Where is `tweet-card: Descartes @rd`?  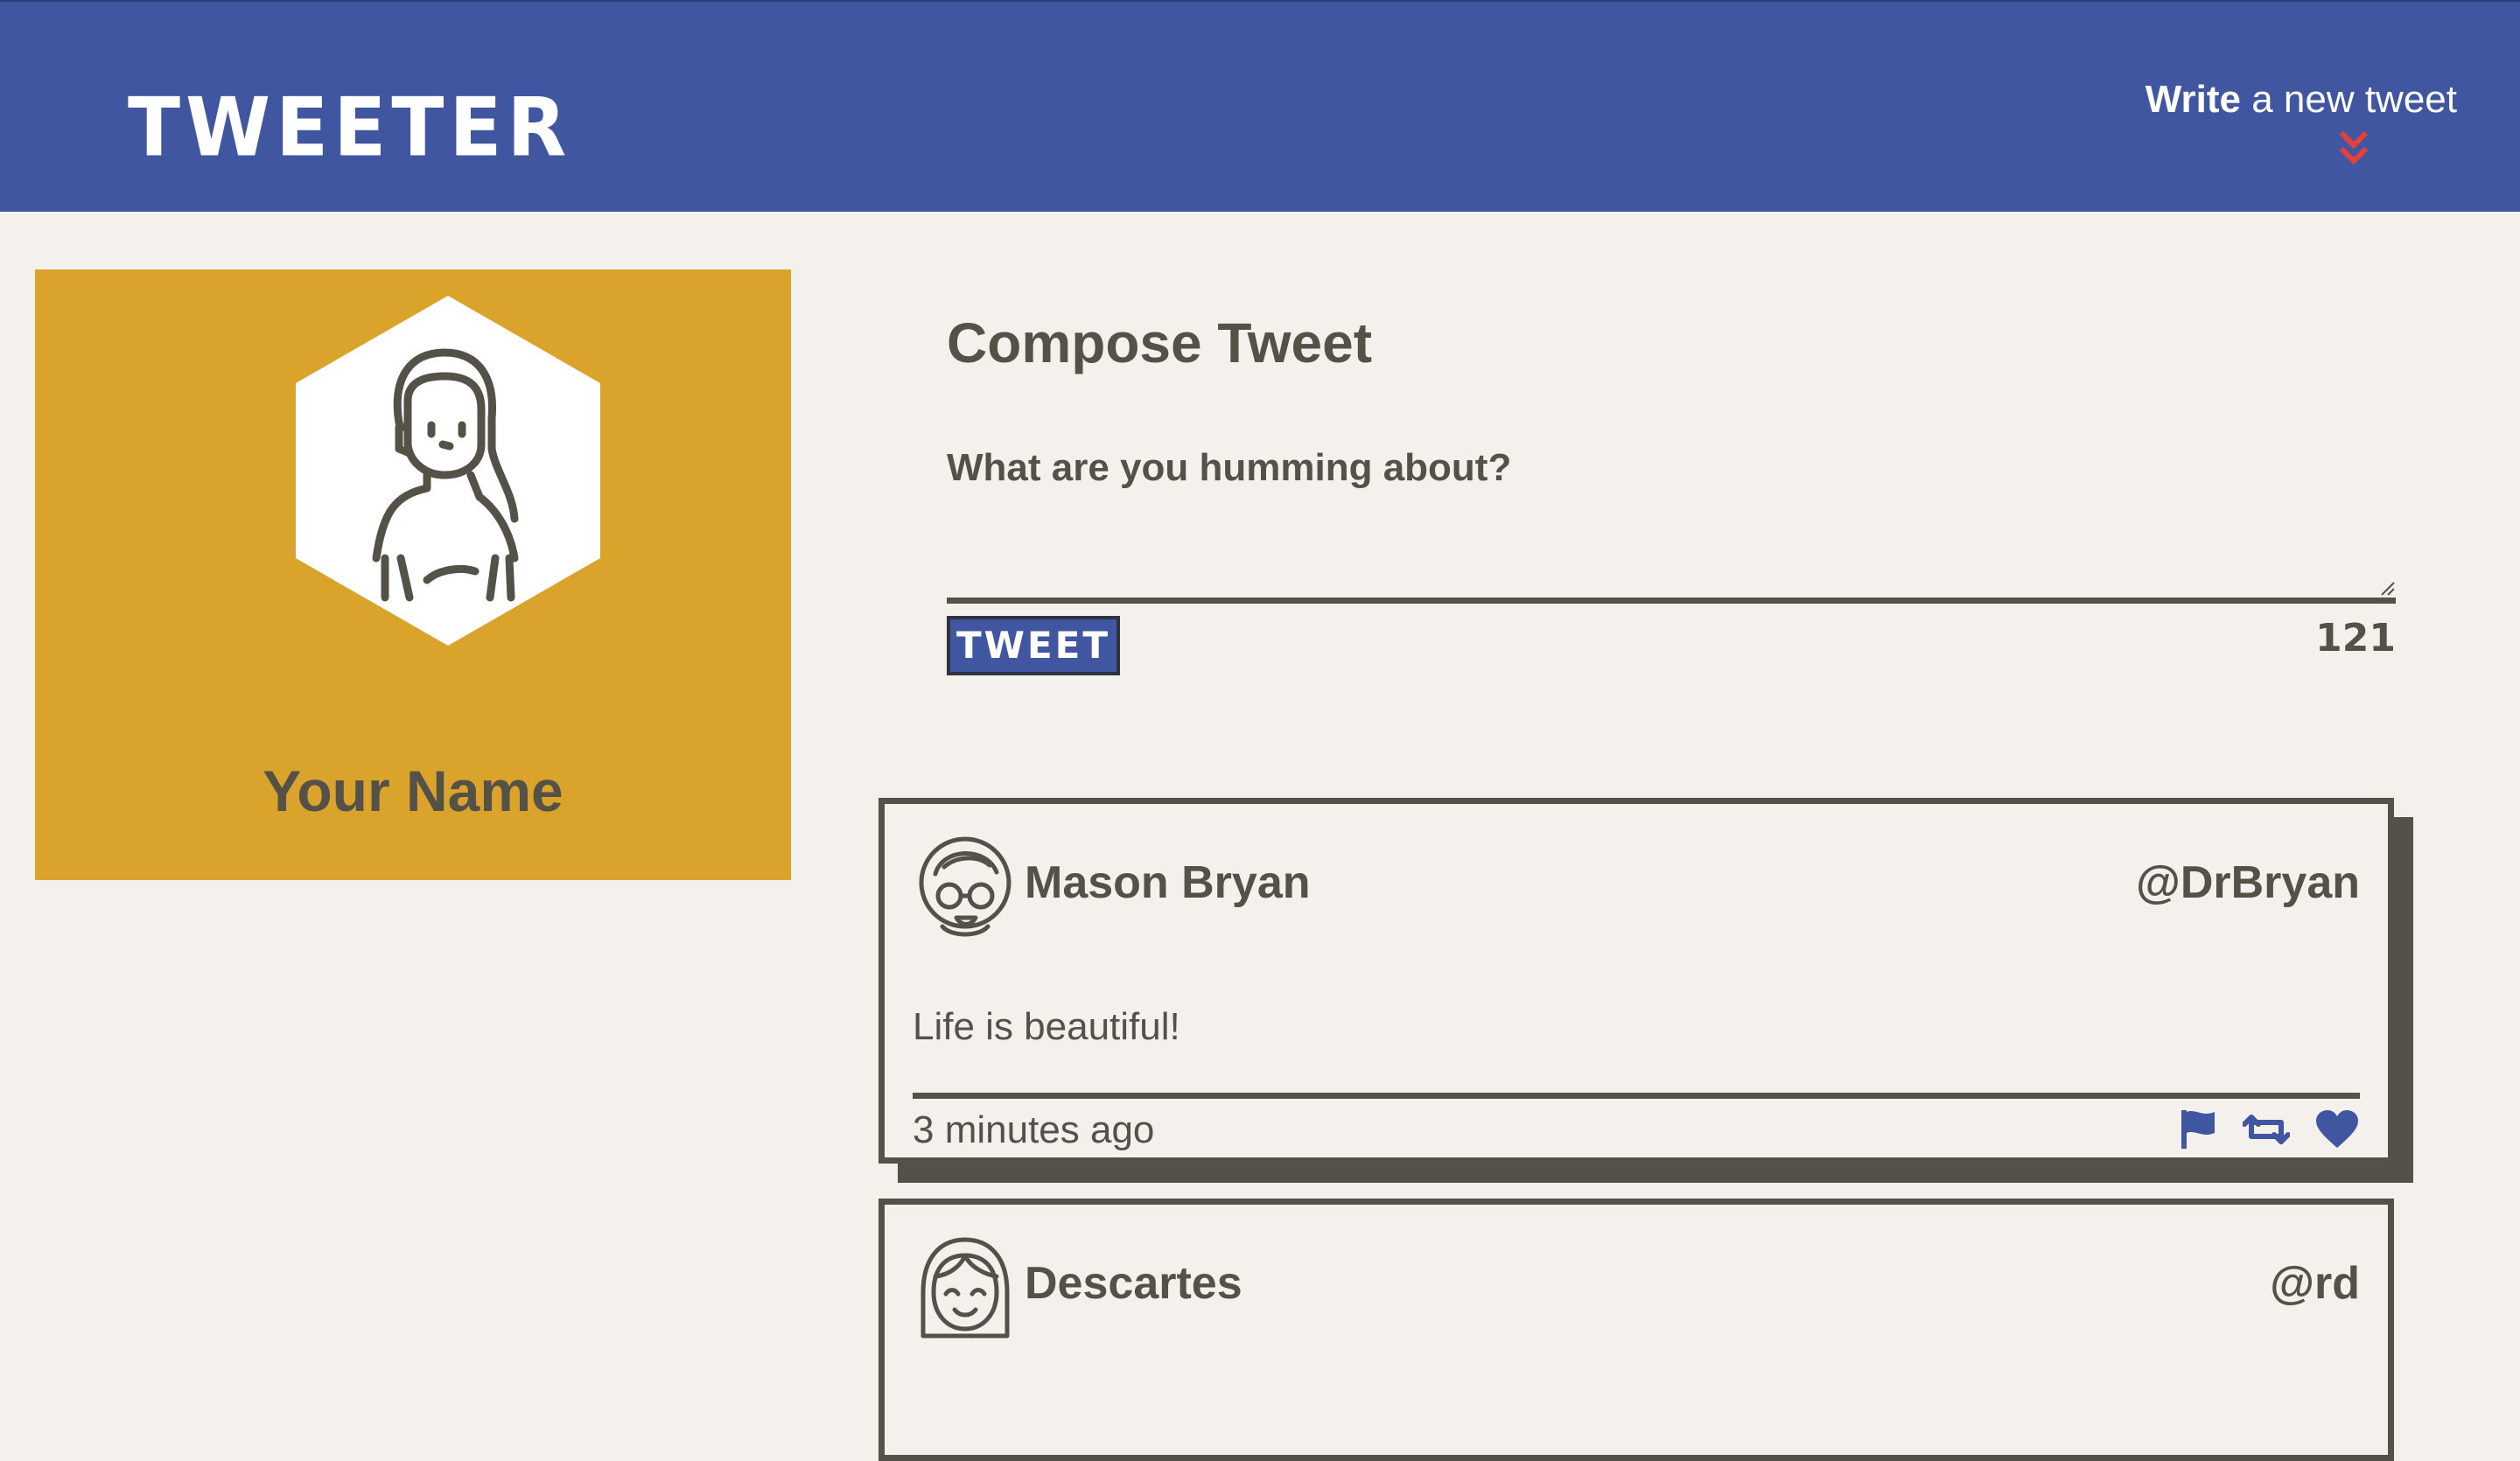 tweet-card: Descartes @rd is located at coordinates (1636, 1330).